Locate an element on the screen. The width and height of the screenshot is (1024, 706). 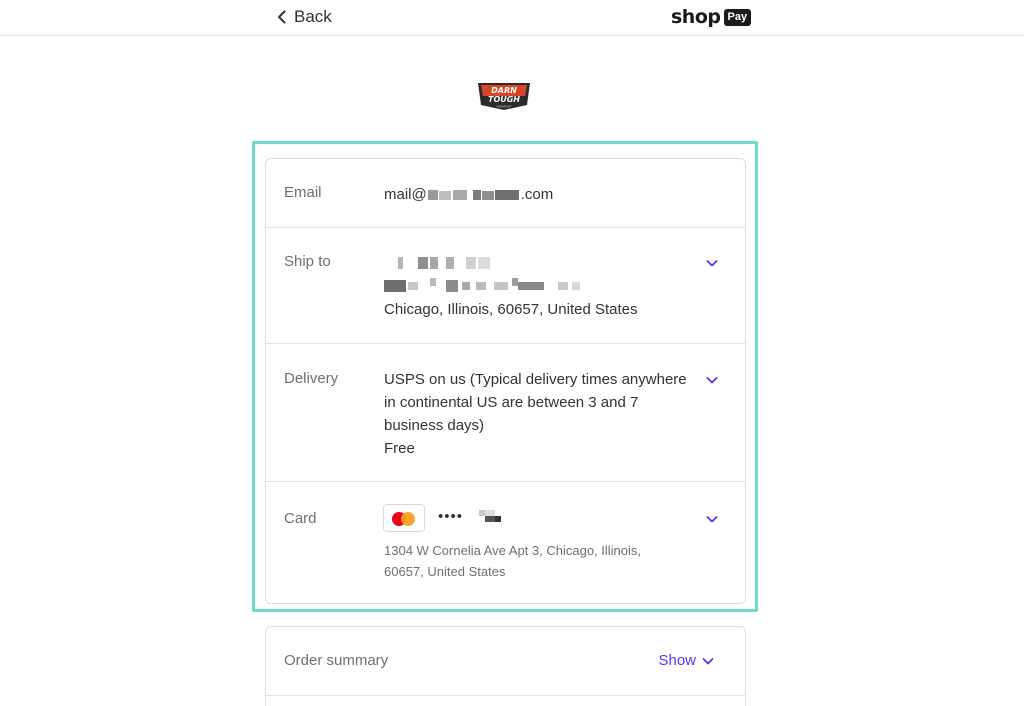
email-label: Email is located at coordinates (303, 192).